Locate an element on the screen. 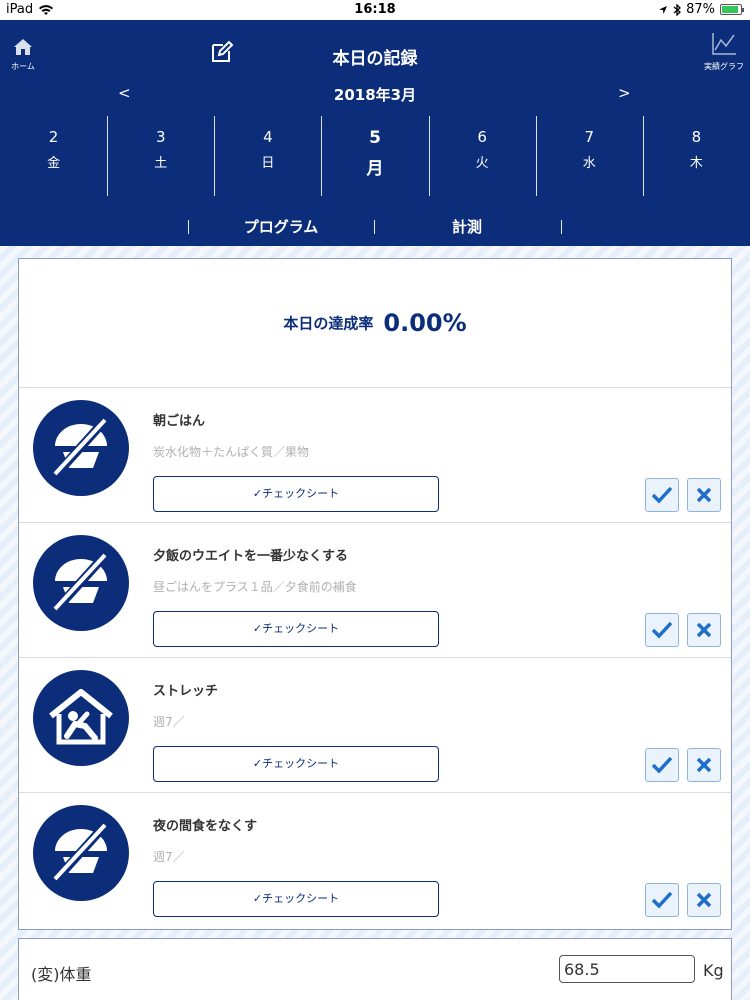 This screenshot has width=750, height=1000. day-weekday: 水 is located at coordinates (589, 163).